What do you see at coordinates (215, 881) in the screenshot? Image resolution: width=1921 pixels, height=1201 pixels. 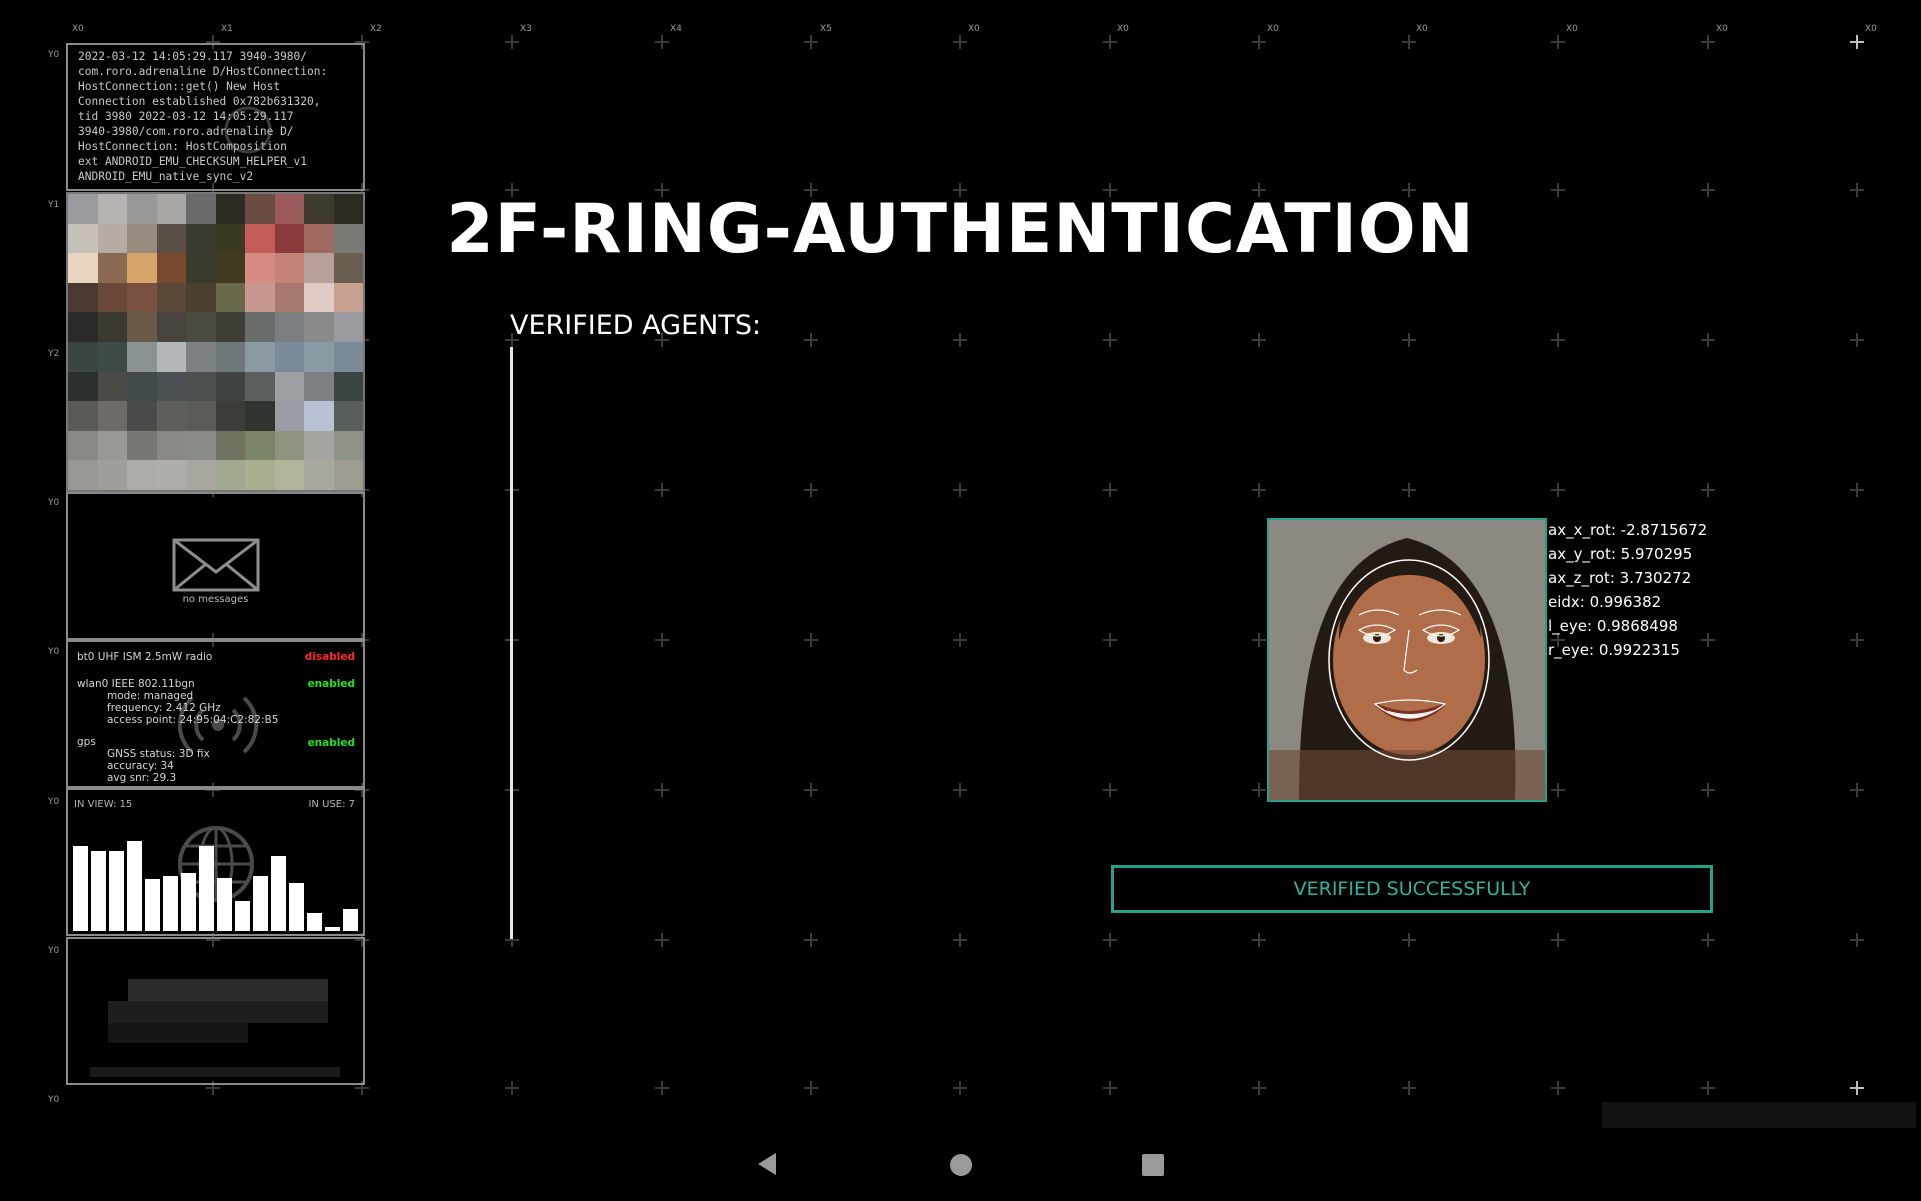 I see `satellite-signal-bars` at bounding box center [215, 881].